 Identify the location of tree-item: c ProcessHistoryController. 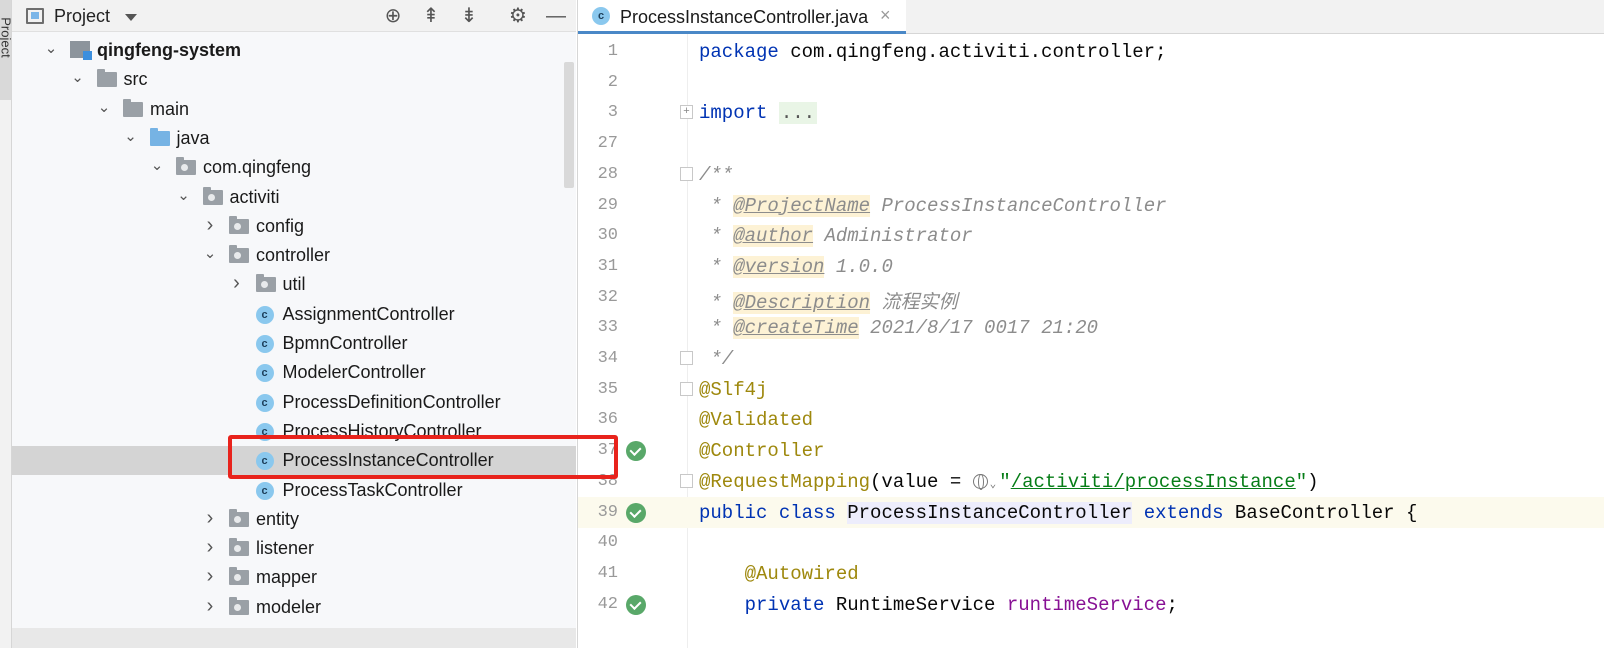
(294, 431).